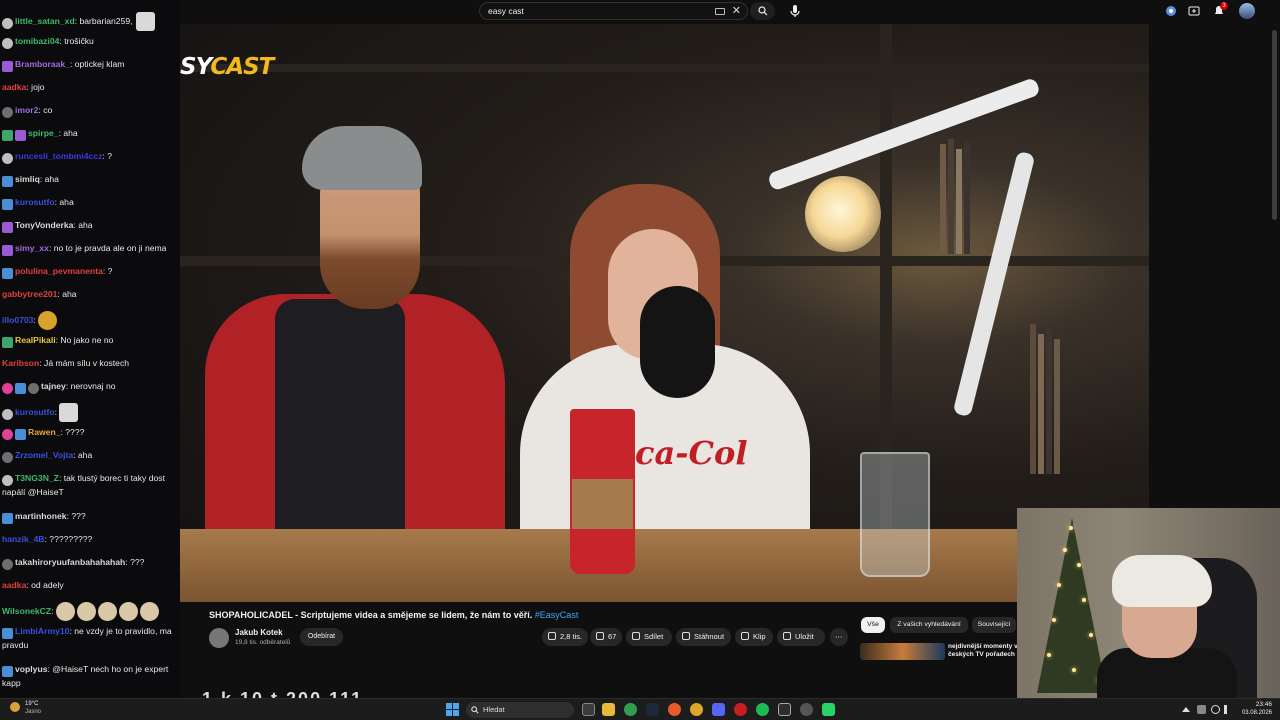  Describe the element at coordinates (652, 709) in the screenshot. I see `steam-icon` at that location.